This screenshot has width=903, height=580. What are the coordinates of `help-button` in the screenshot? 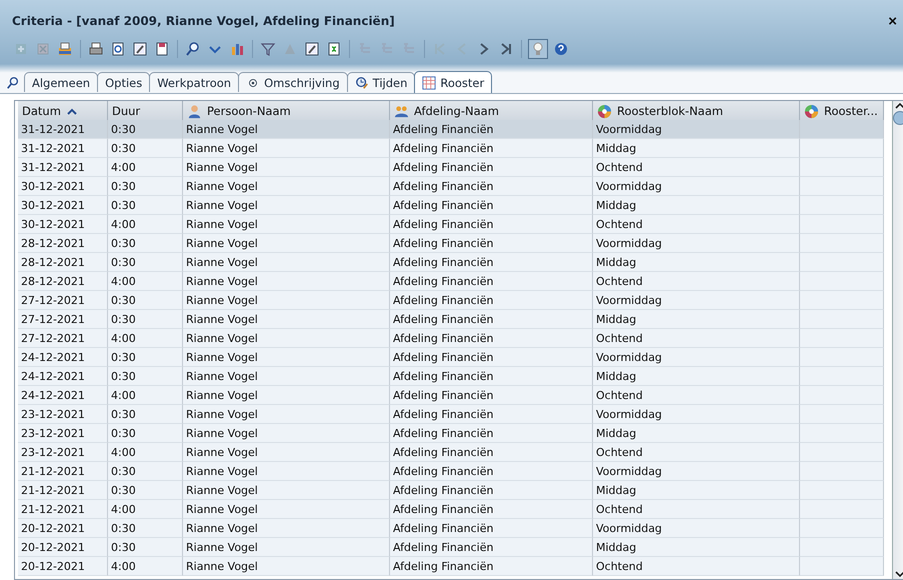 It's located at (561, 49).